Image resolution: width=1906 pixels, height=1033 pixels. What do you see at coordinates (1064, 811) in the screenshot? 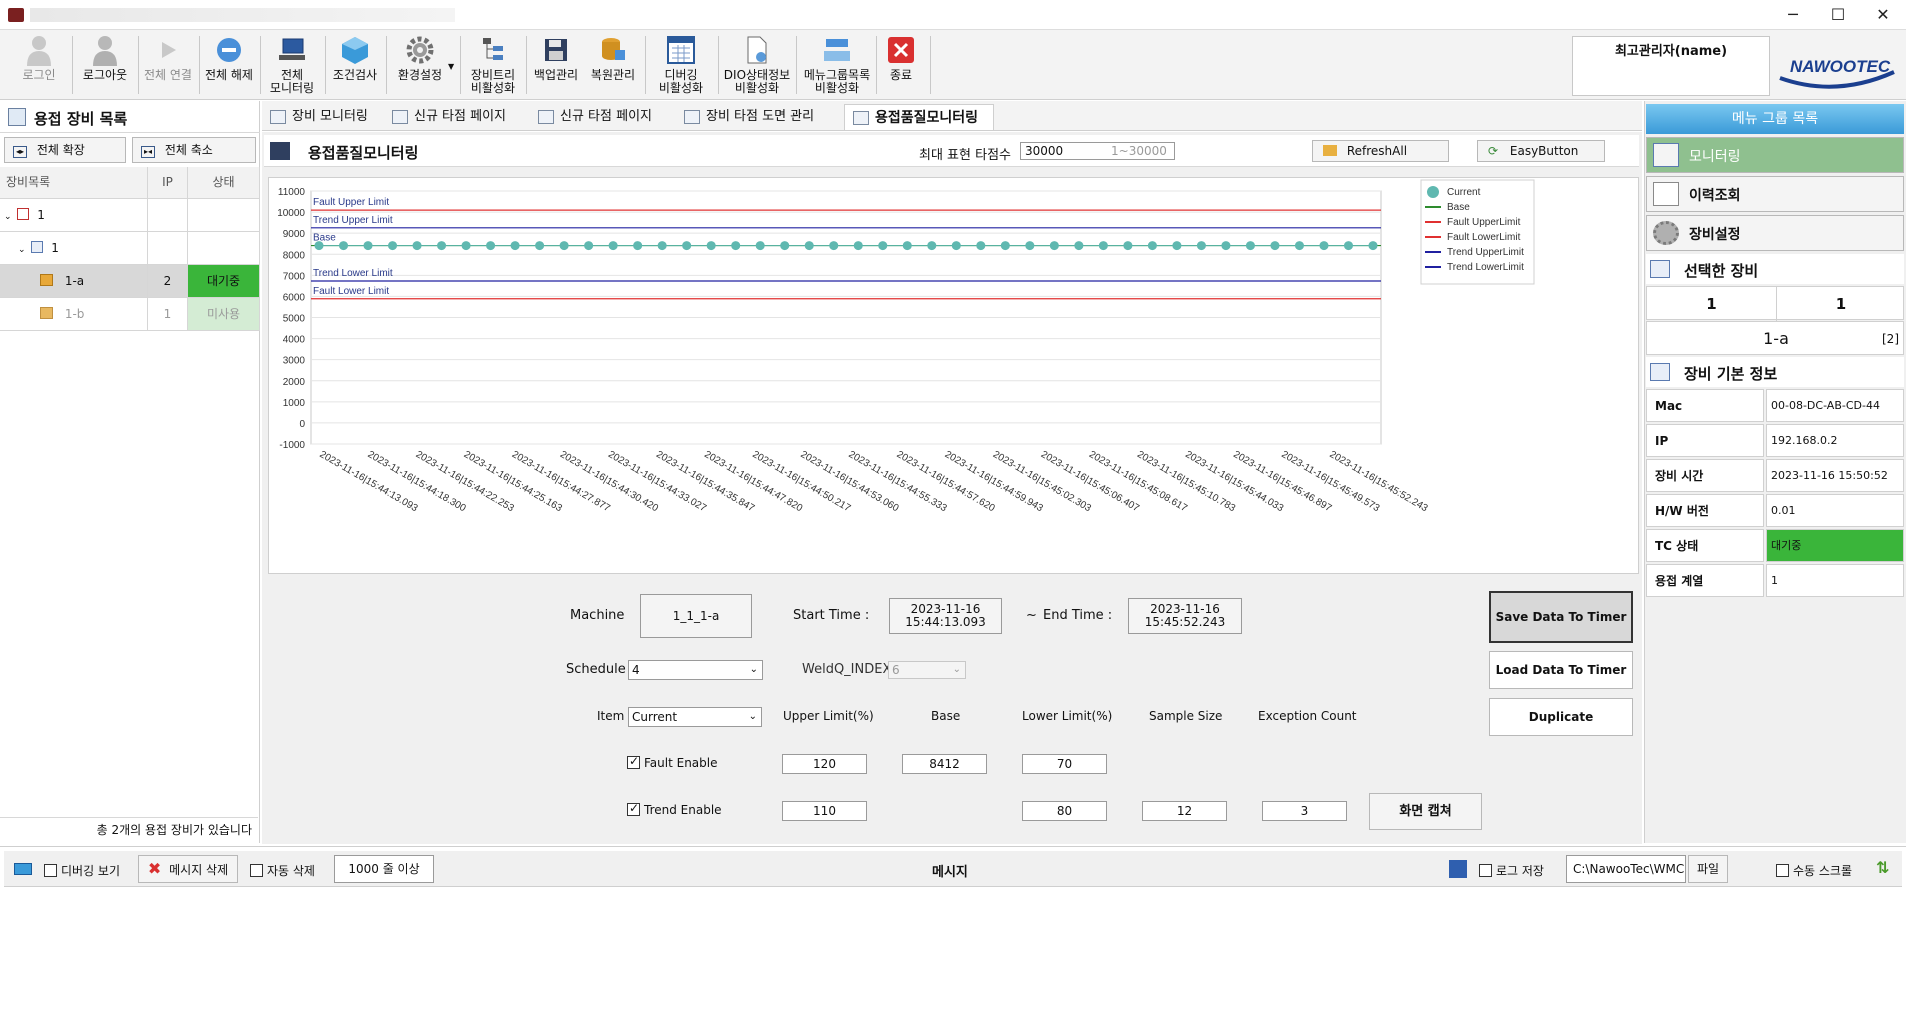
I see `trend-lower-input: 80` at bounding box center [1064, 811].